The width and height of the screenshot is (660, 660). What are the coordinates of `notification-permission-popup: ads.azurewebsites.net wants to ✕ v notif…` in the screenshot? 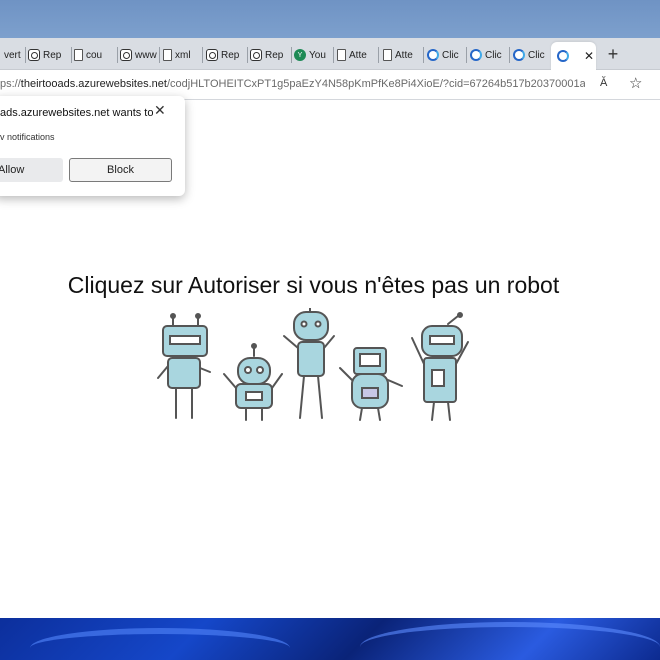 It's located at (92, 146).